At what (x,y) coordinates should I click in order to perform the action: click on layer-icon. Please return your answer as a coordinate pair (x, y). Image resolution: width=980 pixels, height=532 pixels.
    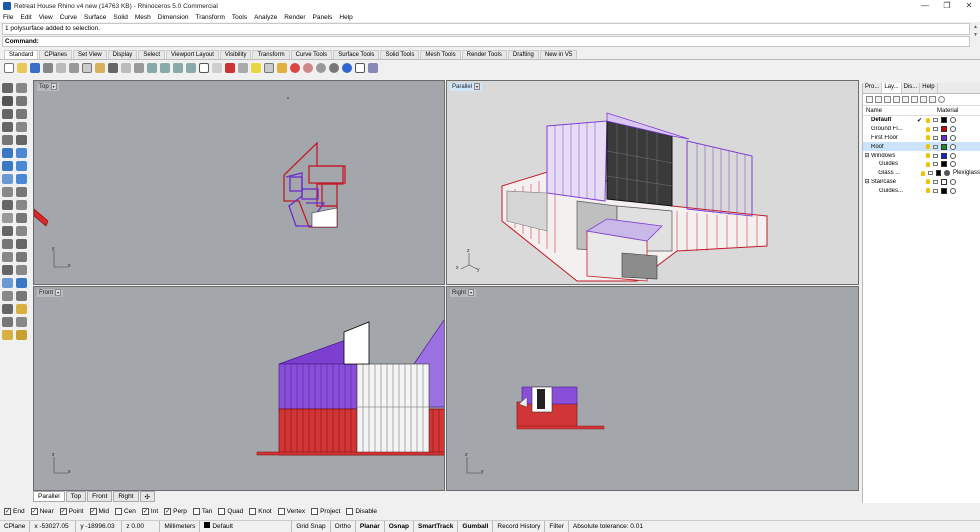
    Looking at the image, I should click on (7, 309).